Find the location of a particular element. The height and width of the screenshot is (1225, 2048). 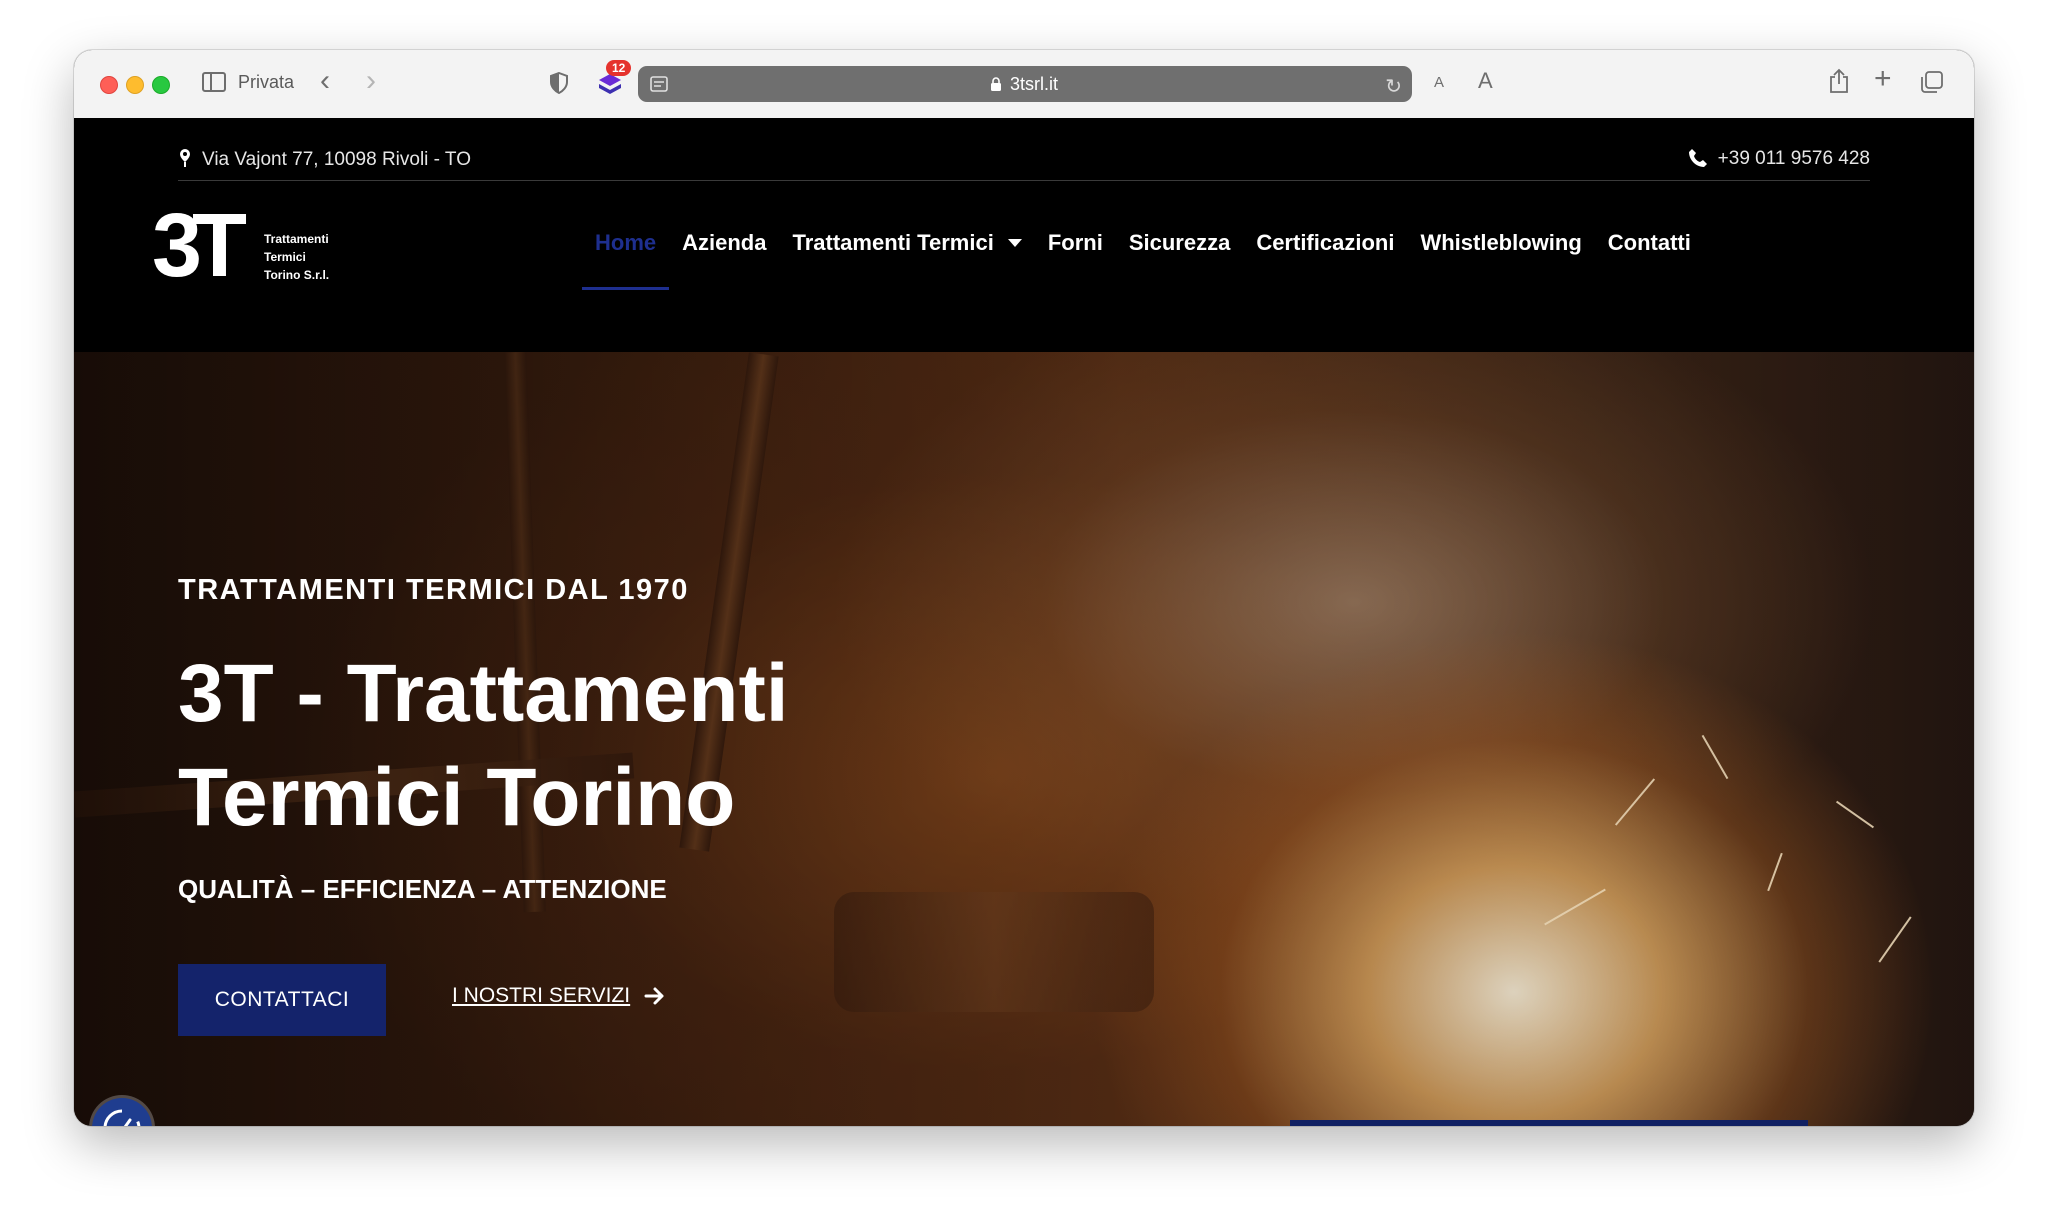

phone-info: +39 011 9576 428 is located at coordinates (1779, 159).